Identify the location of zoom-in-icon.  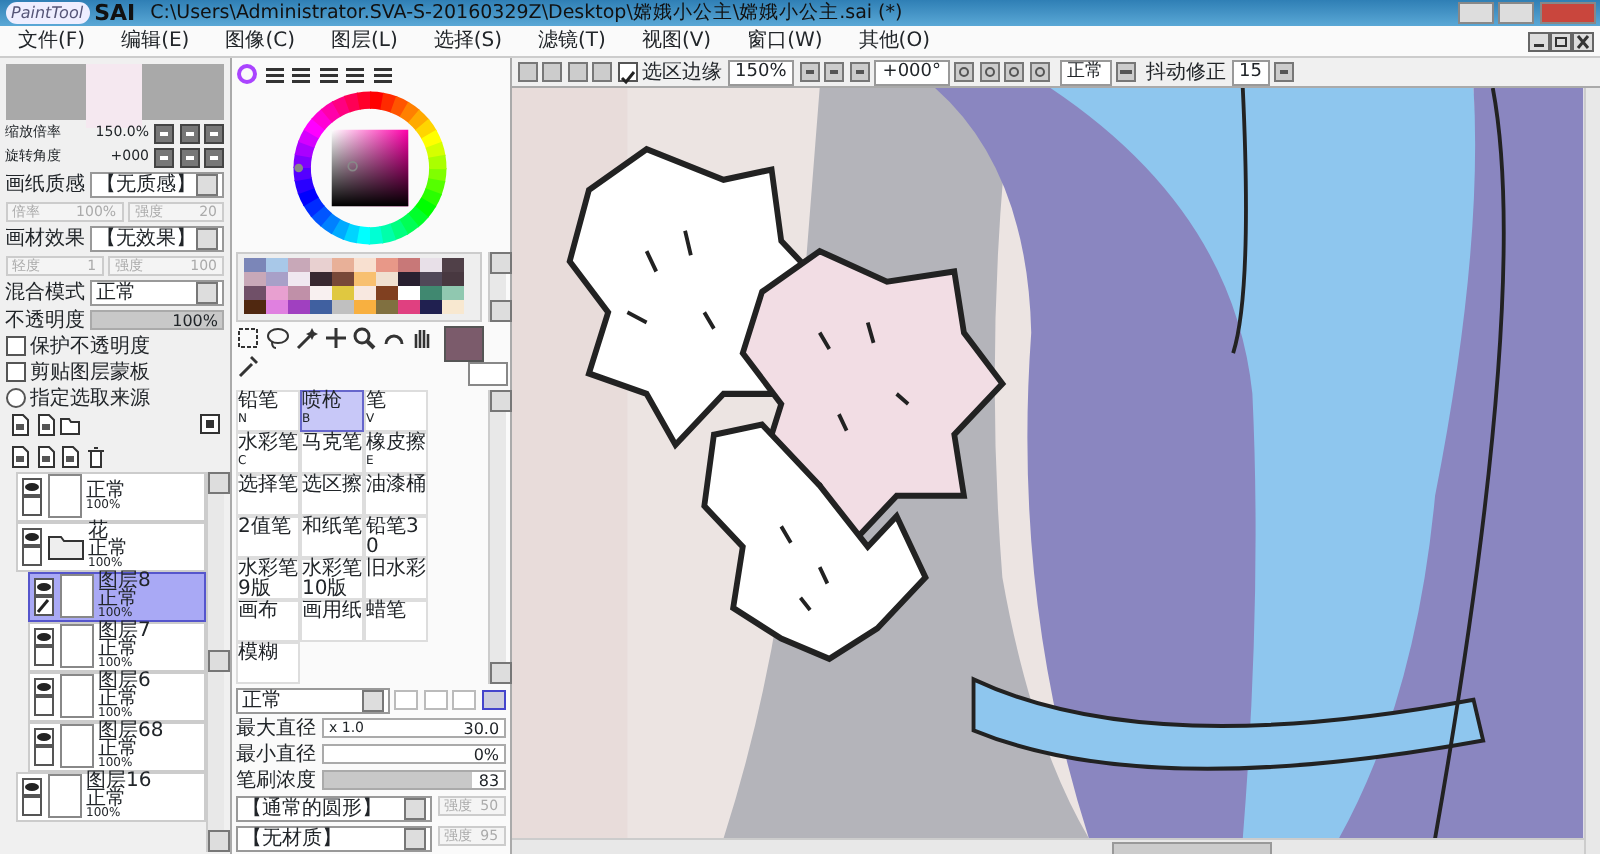
(189, 133).